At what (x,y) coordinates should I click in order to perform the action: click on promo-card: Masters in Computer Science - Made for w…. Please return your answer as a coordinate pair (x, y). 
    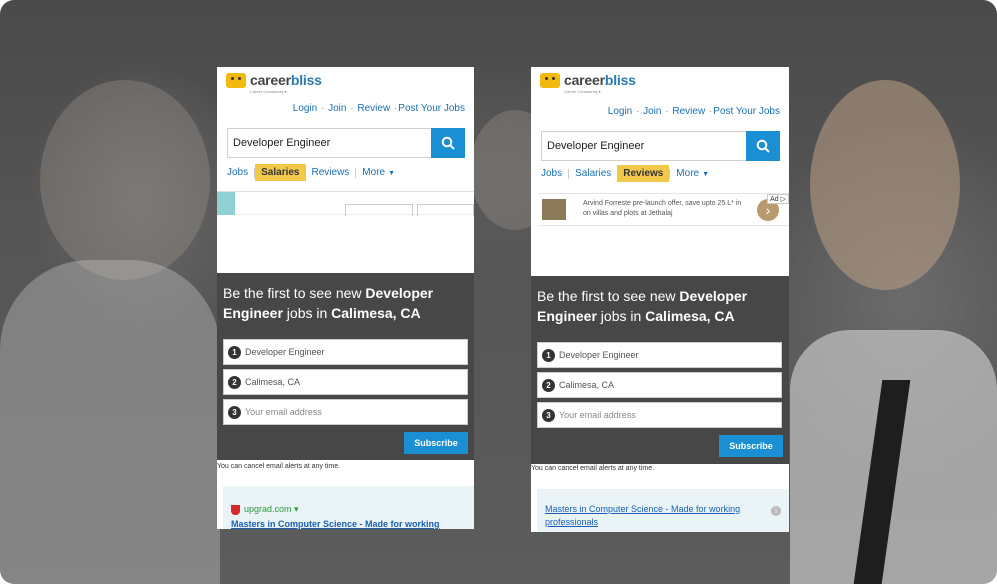
    Looking at the image, I should click on (663, 510).